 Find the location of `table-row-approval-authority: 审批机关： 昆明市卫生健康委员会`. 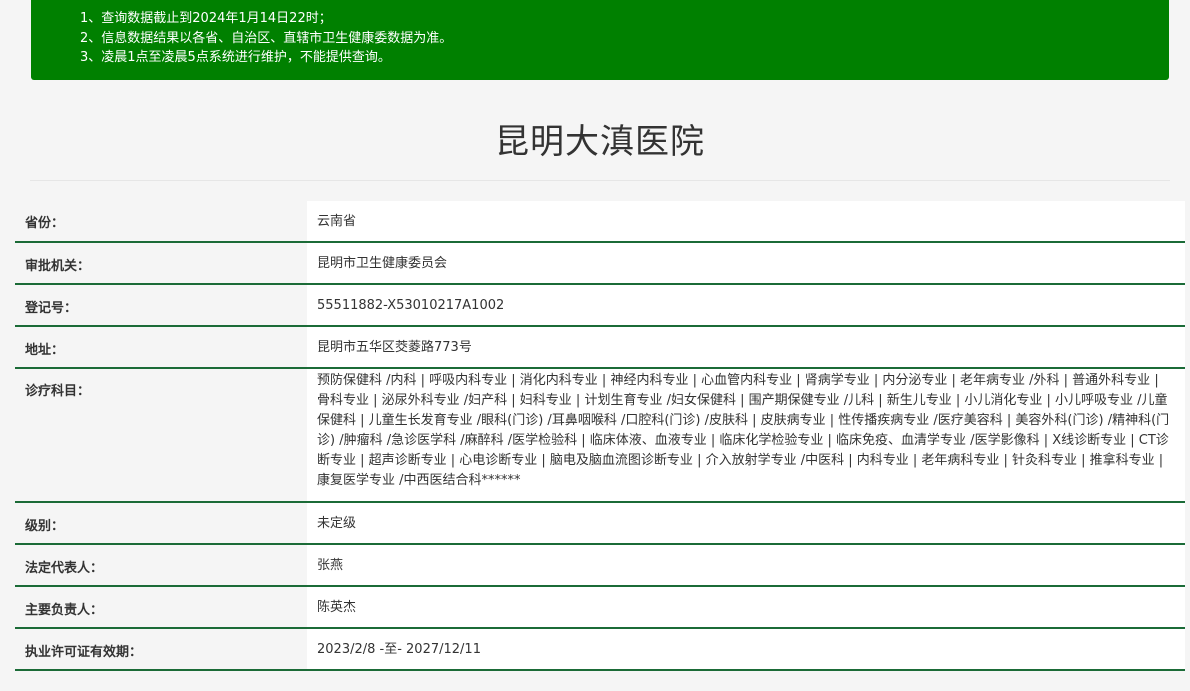

table-row-approval-authority: 审批机关： 昆明市卫生健康委员会 is located at coordinates (600, 264).